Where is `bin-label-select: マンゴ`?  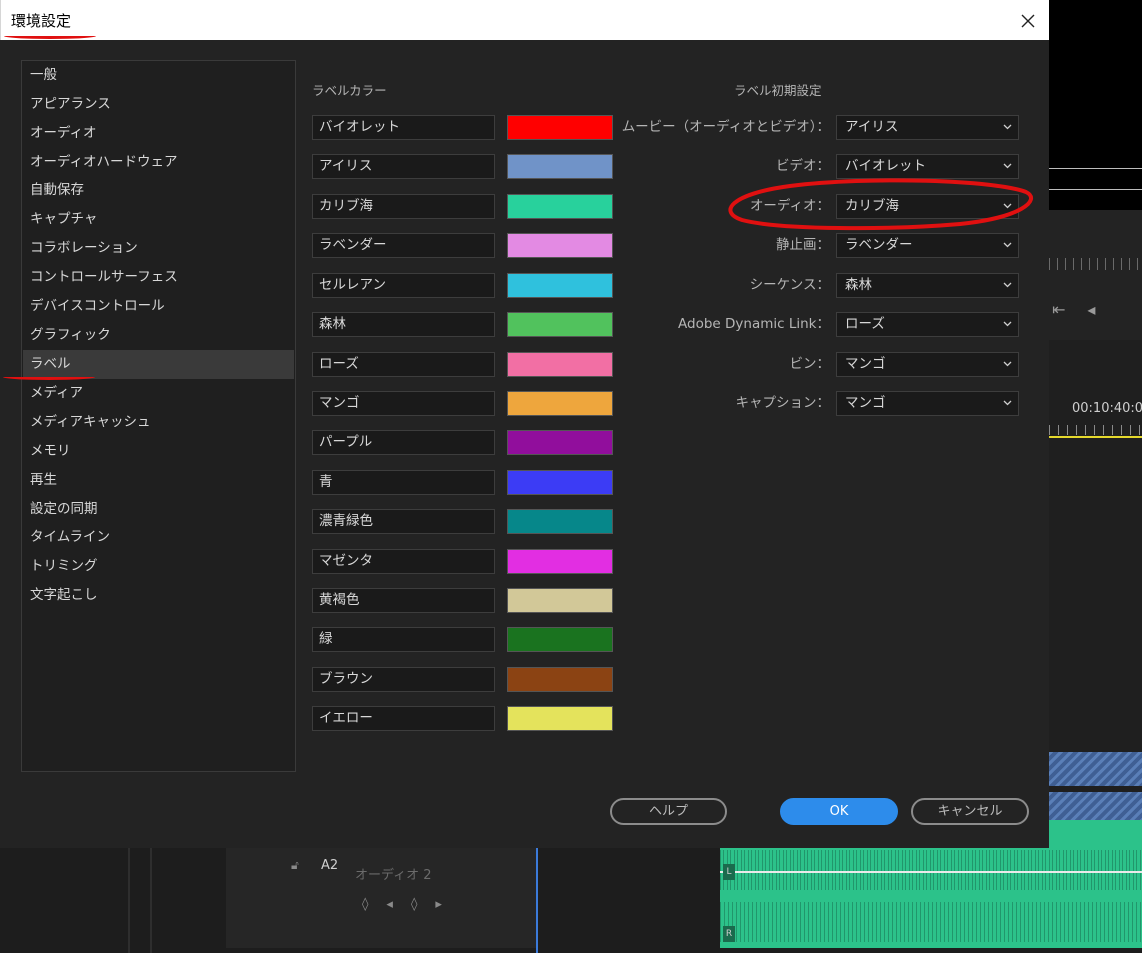
bin-label-select: マンゴ is located at coordinates (927, 364).